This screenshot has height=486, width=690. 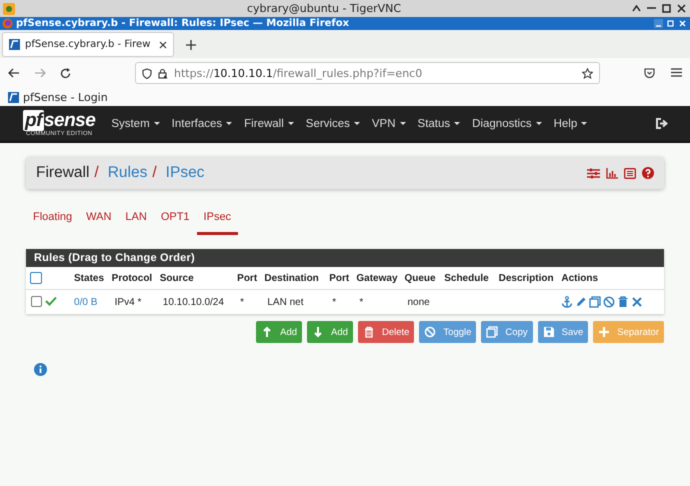 I want to click on column-header: Queue, so click(x=420, y=278).